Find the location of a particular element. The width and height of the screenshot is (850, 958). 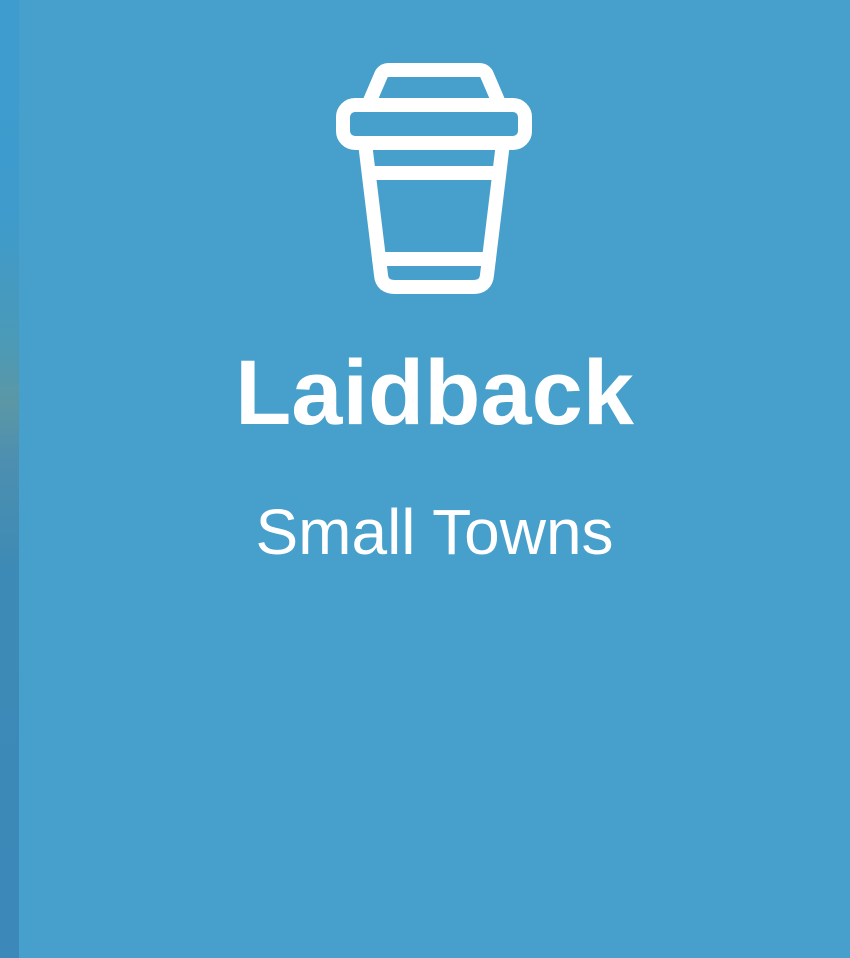

card-subtitle: Small Towns is located at coordinates (434, 532).